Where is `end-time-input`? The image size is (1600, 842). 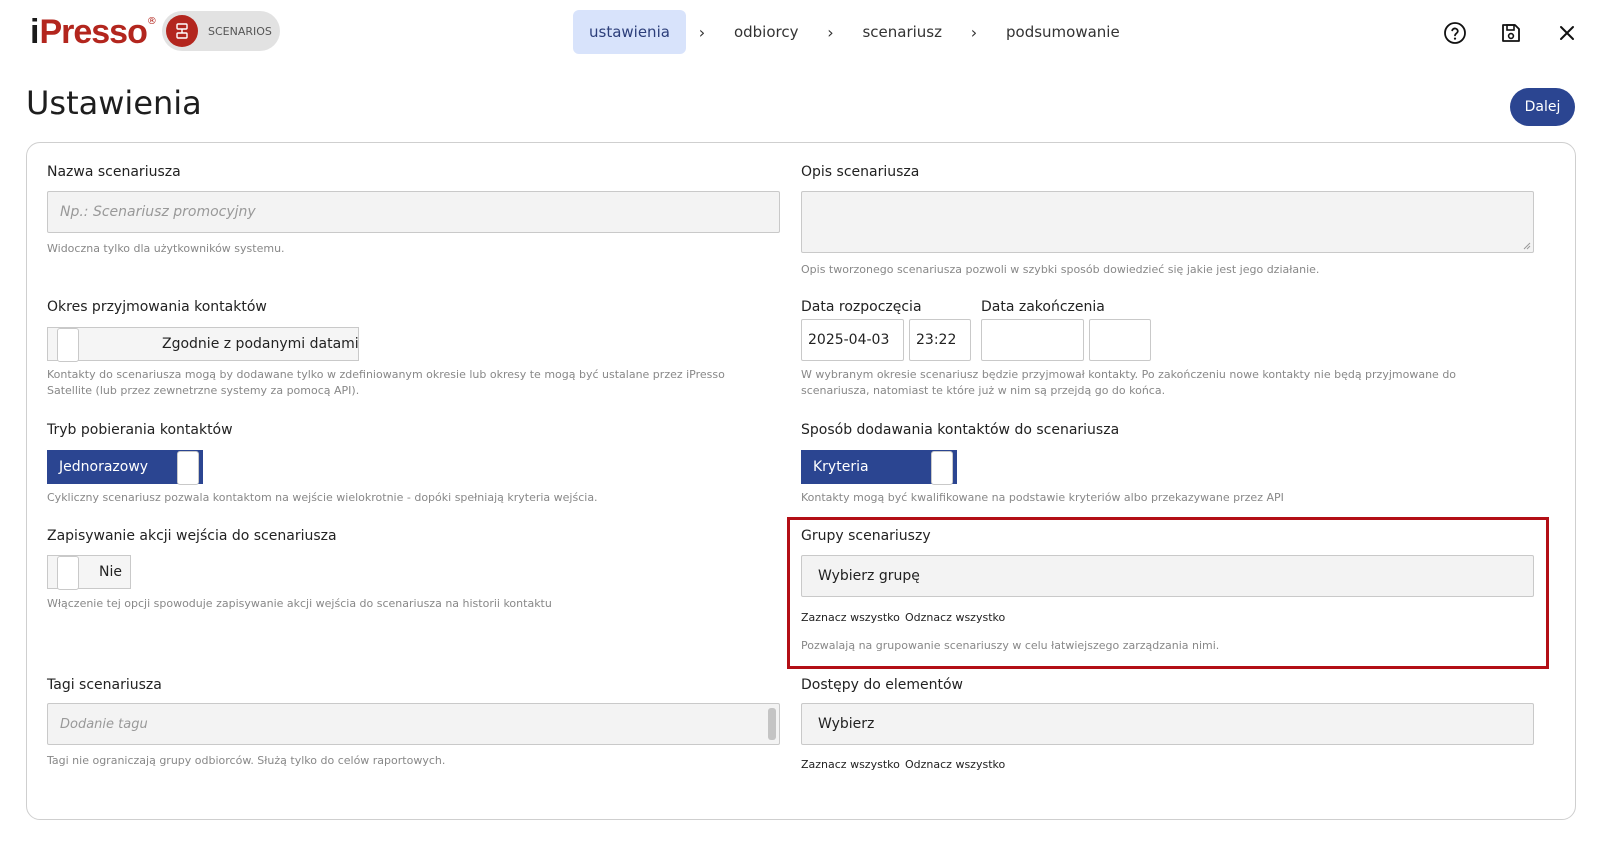 end-time-input is located at coordinates (1120, 340).